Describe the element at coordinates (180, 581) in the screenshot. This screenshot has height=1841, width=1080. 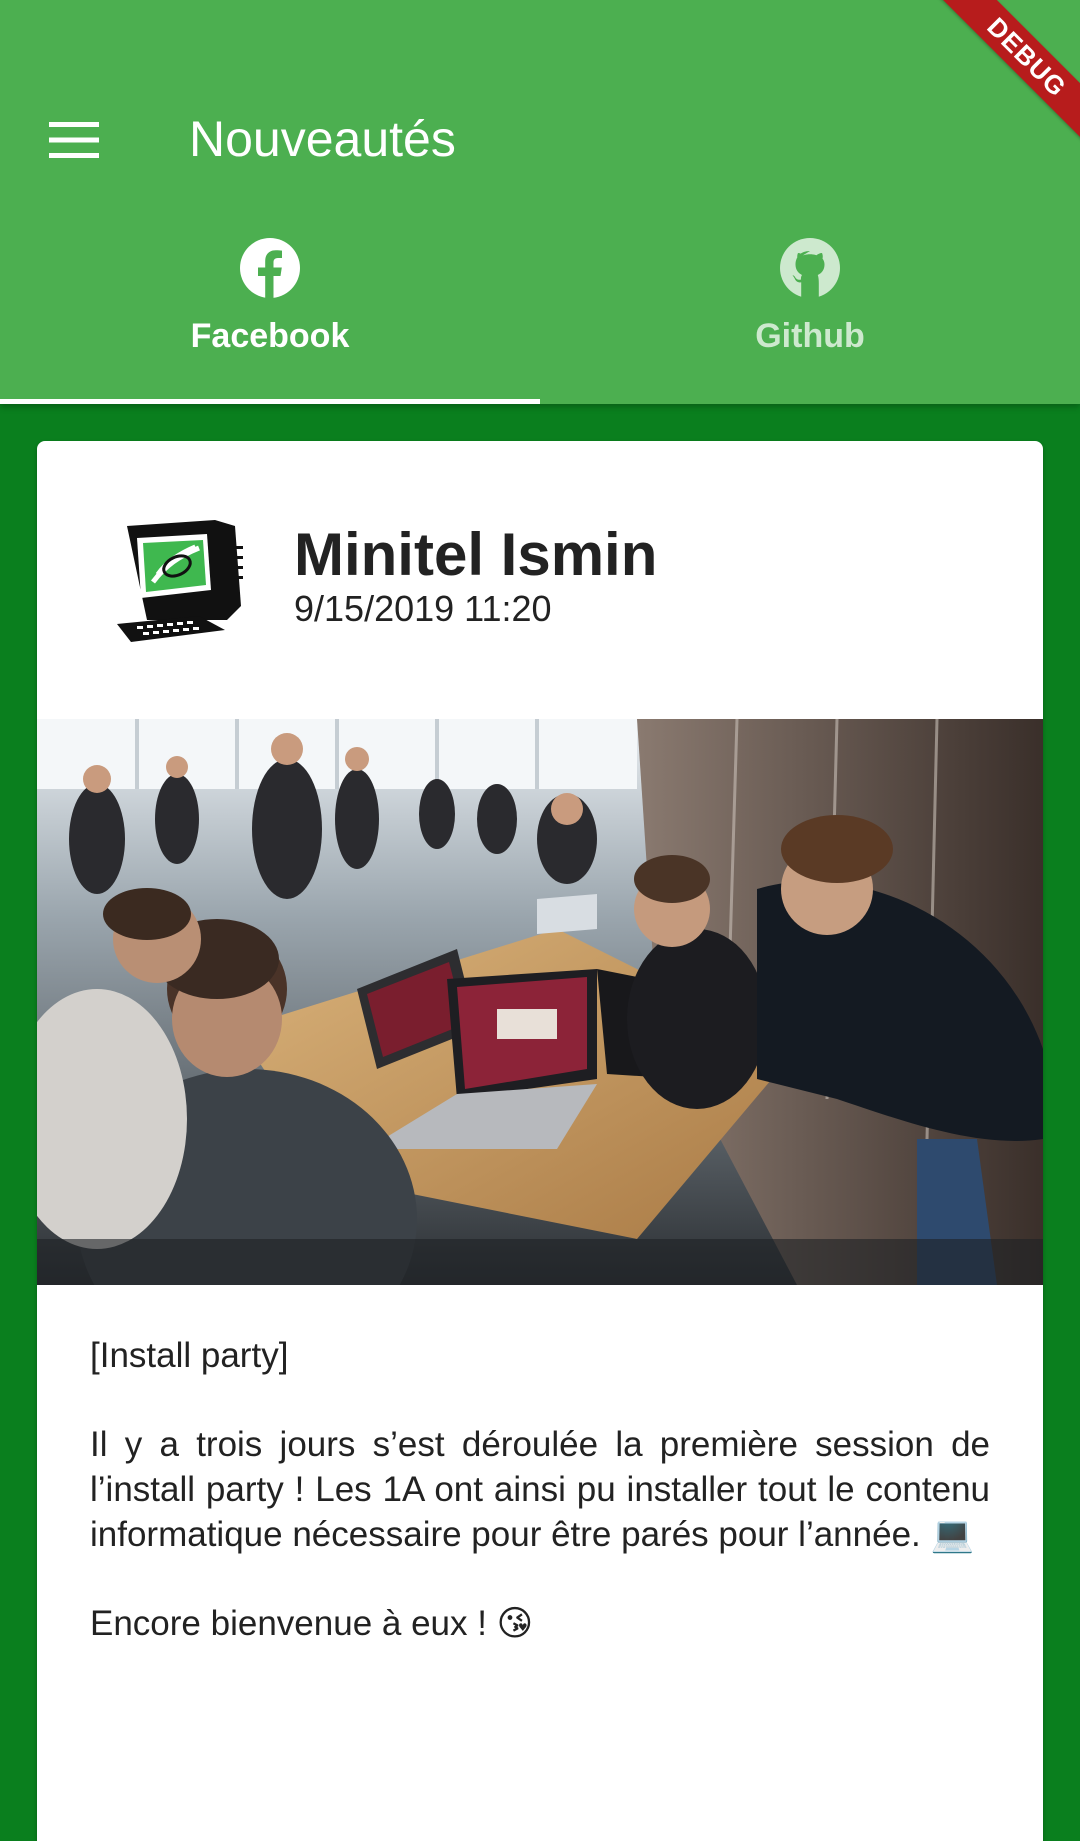
I see `minitel-logo-icon` at that location.